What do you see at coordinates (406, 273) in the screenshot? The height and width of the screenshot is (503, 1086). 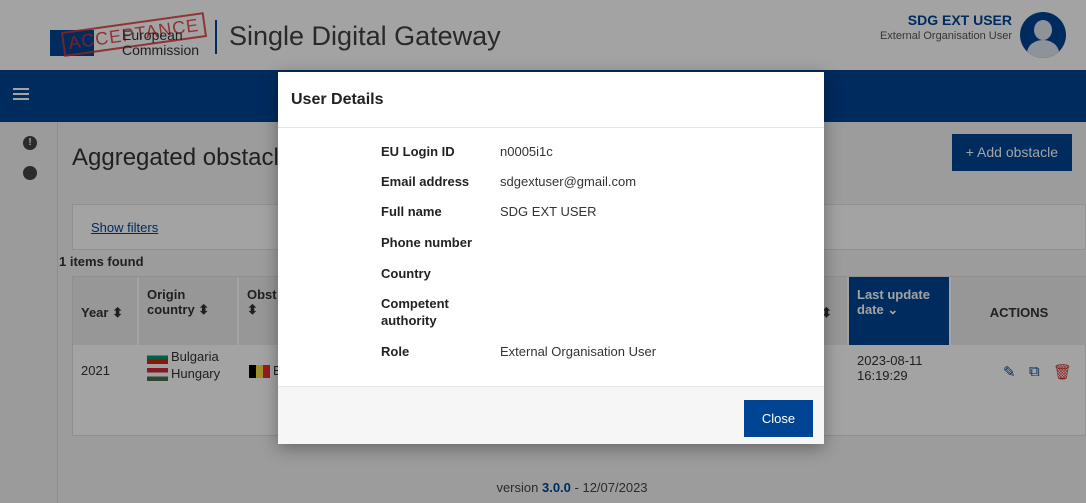 I see `country-label: Country` at bounding box center [406, 273].